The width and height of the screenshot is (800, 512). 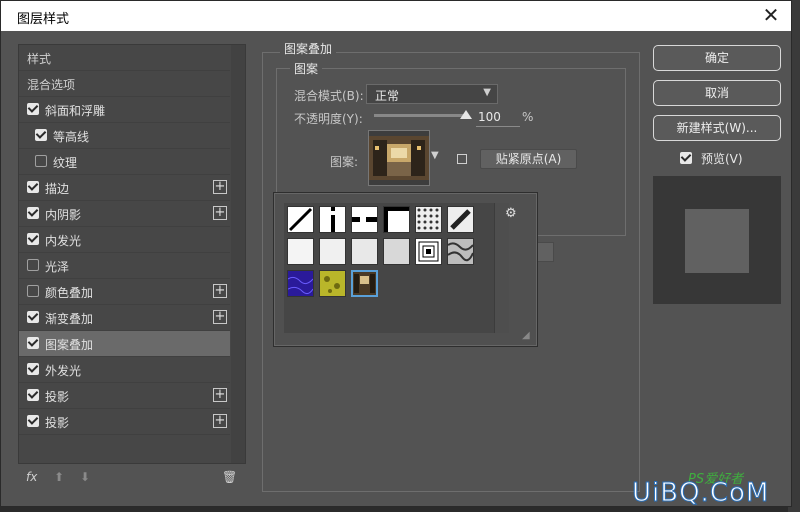 What do you see at coordinates (501, 268) in the screenshot?
I see `pattern-picker-scrollbar` at bounding box center [501, 268].